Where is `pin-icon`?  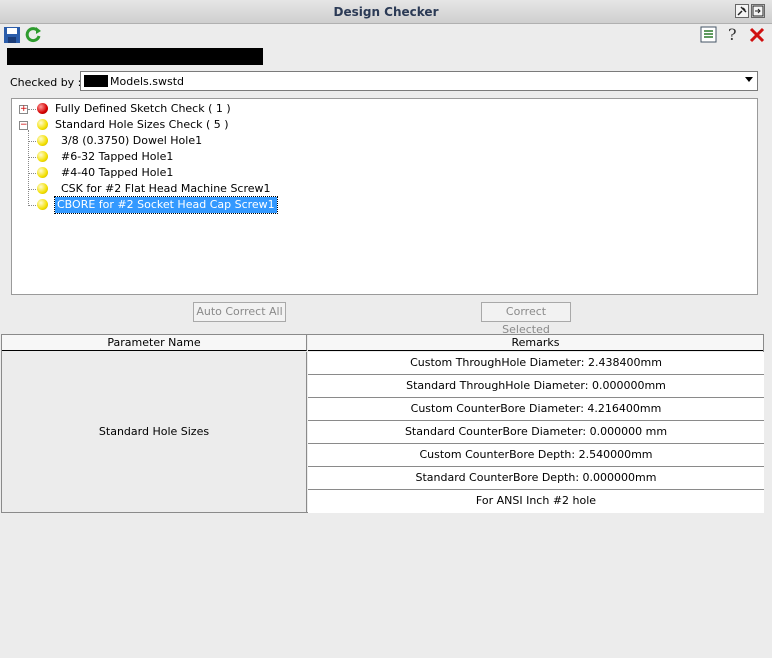
pin-icon is located at coordinates (742, 11).